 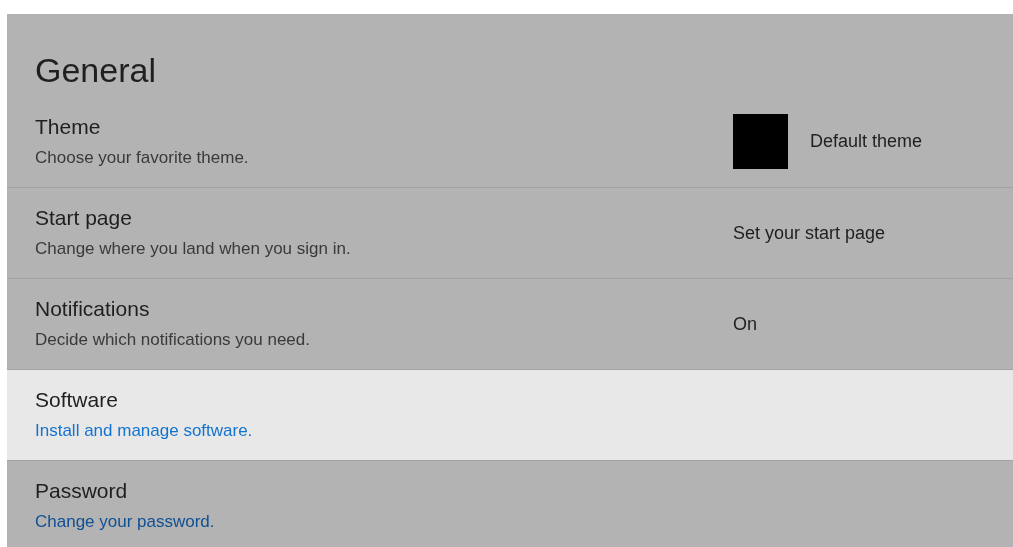 What do you see at coordinates (125, 522) in the screenshot?
I see `row-link: Change your password.` at bounding box center [125, 522].